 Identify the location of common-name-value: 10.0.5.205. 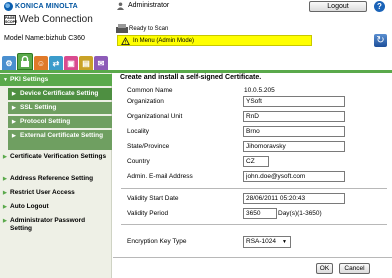
(259, 90).